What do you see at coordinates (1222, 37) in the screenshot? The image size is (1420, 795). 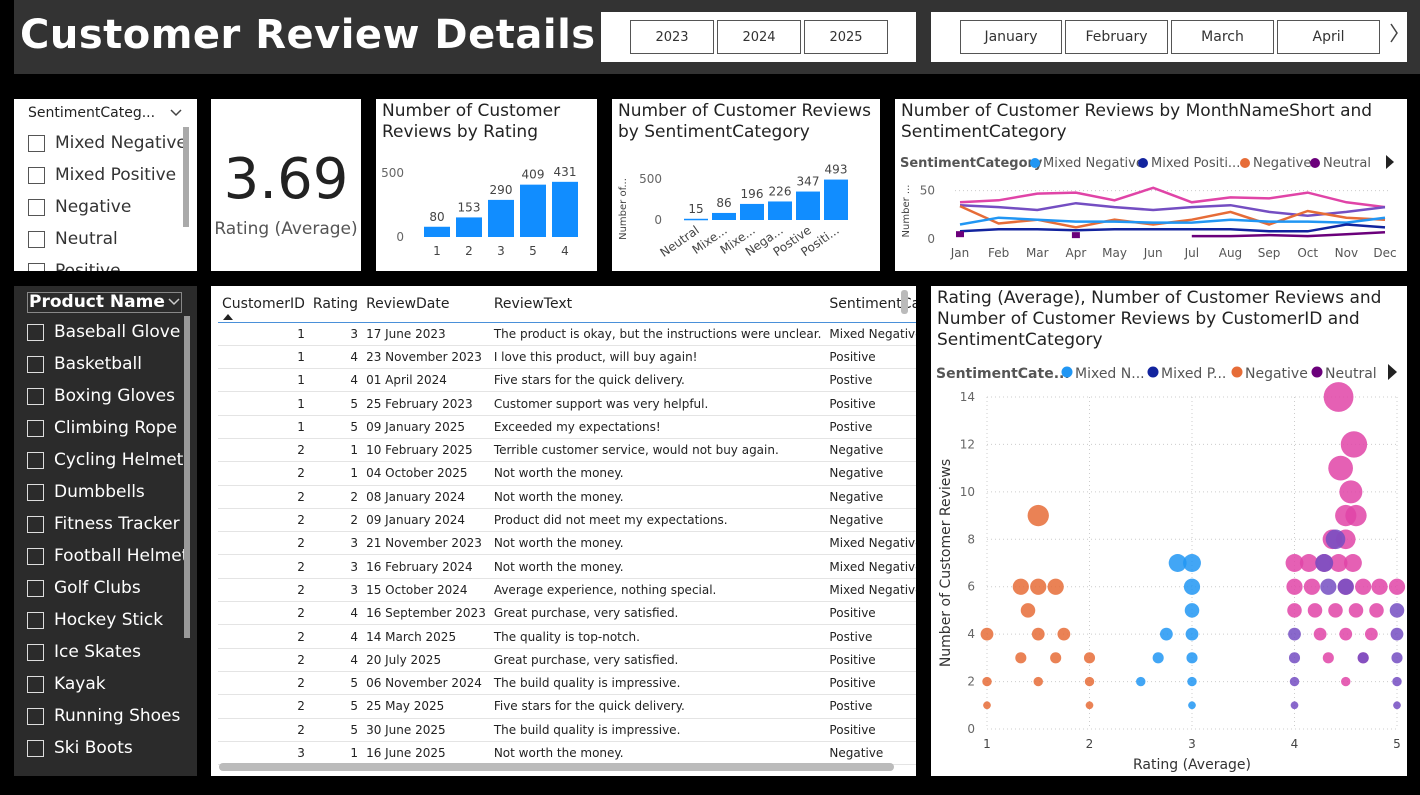 I see `month-chip-march: March` at bounding box center [1222, 37].